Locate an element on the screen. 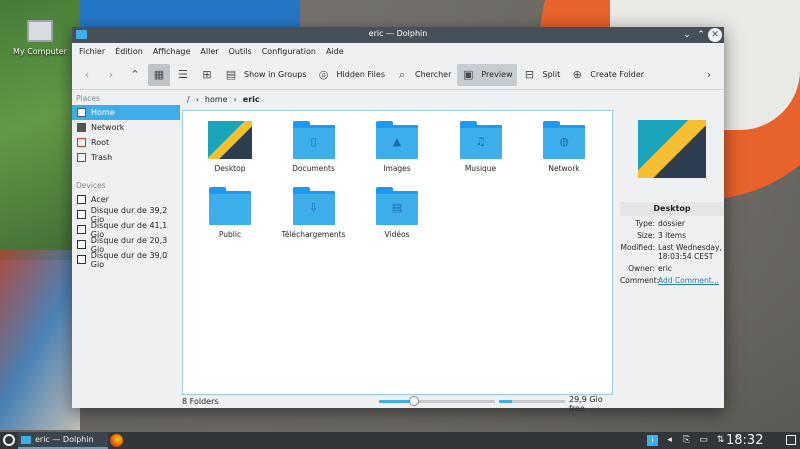  sidebar-item-label: Root is located at coordinates (100, 142).